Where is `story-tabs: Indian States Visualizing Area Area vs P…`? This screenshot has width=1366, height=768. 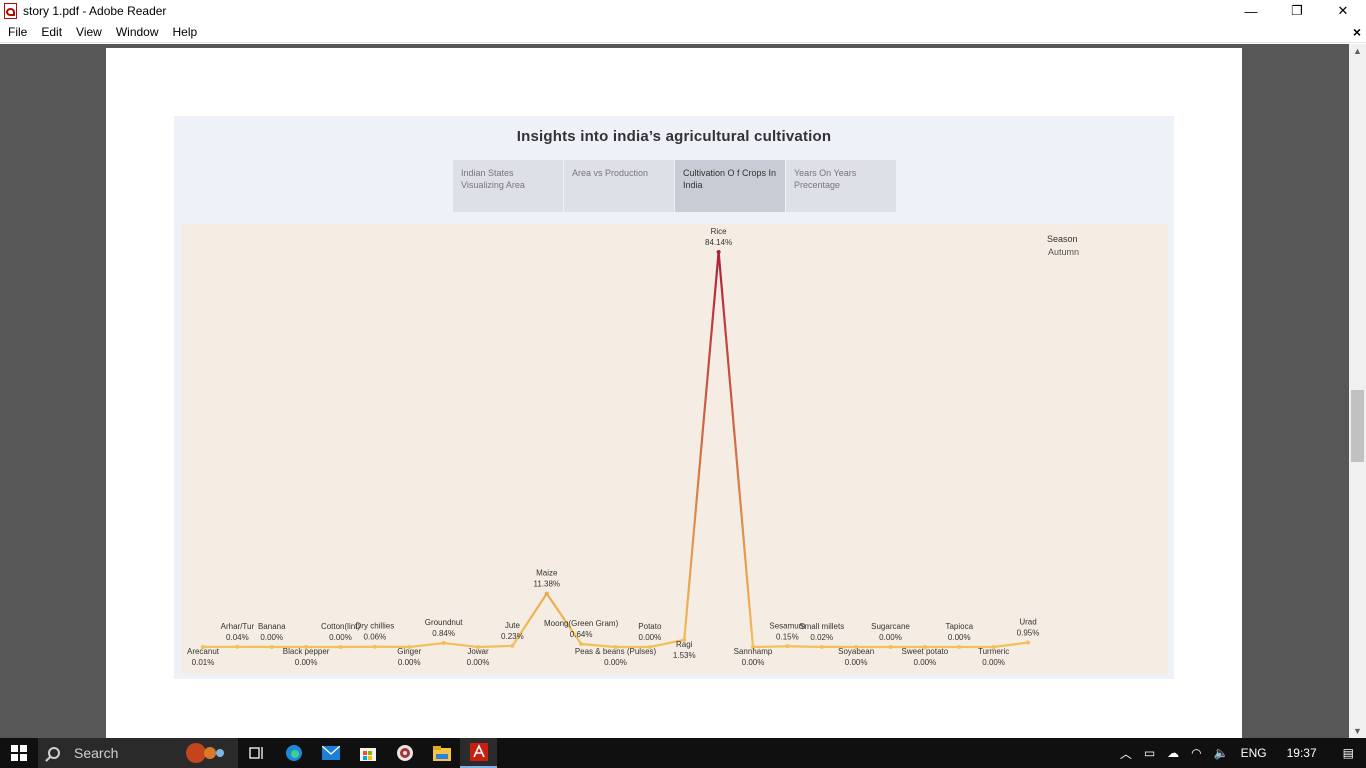
story-tabs: Indian States Visualizing Area Area vs P… is located at coordinates (675, 186).